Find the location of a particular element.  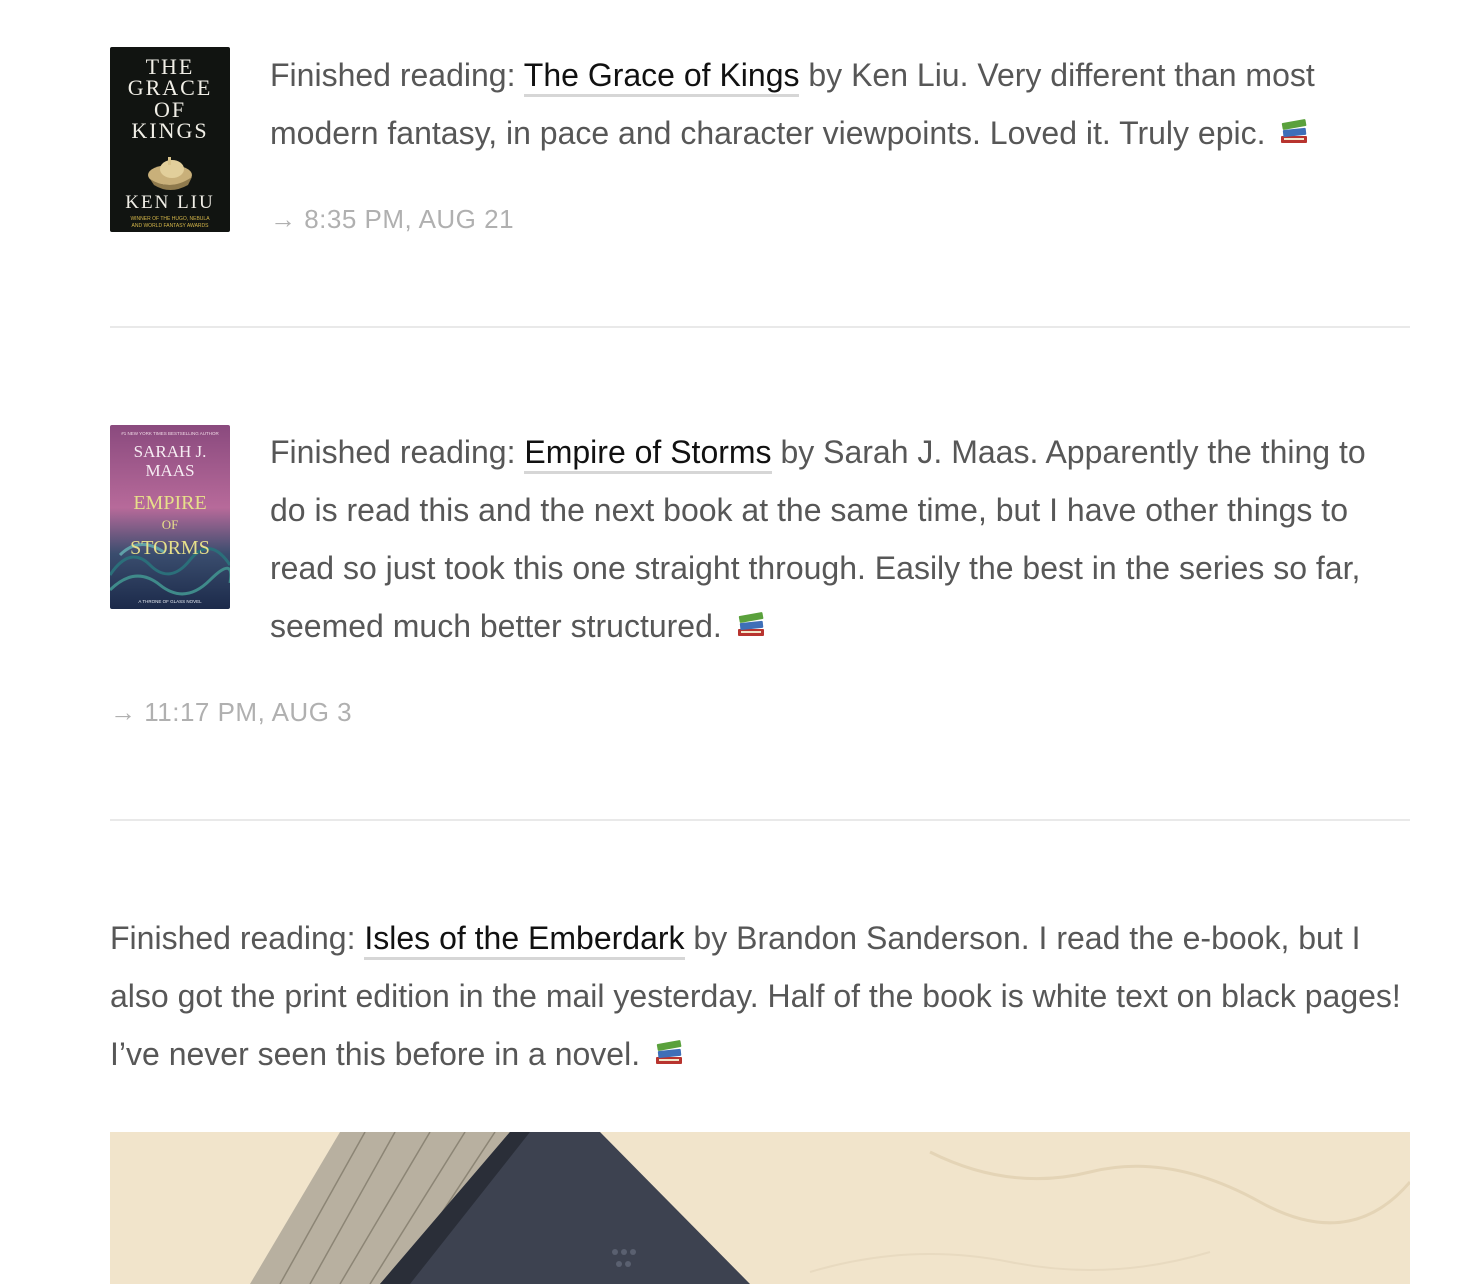

cover-author: SARAH J. is located at coordinates (170, 451).